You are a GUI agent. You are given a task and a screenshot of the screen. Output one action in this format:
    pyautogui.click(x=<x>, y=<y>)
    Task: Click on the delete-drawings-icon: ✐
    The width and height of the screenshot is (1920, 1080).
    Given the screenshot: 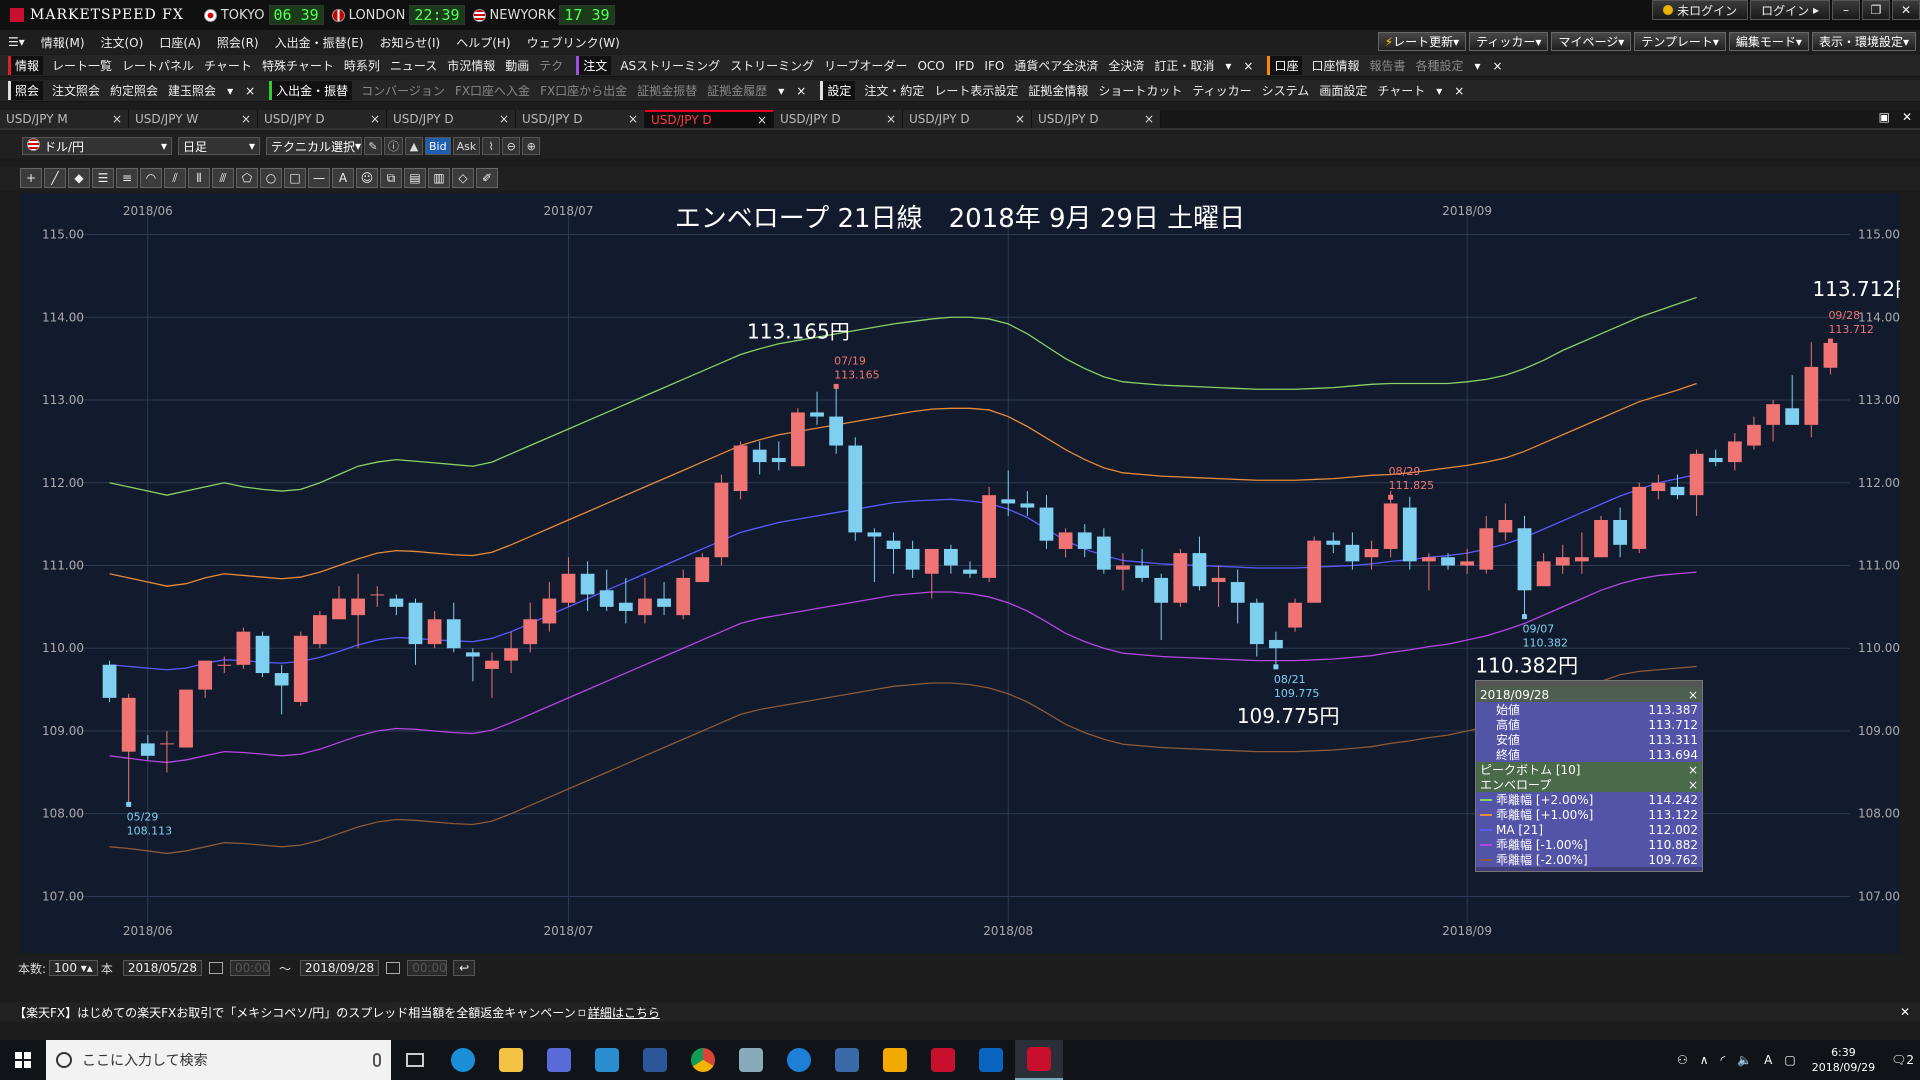 What is the action you would take?
    pyautogui.click(x=487, y=178)
    